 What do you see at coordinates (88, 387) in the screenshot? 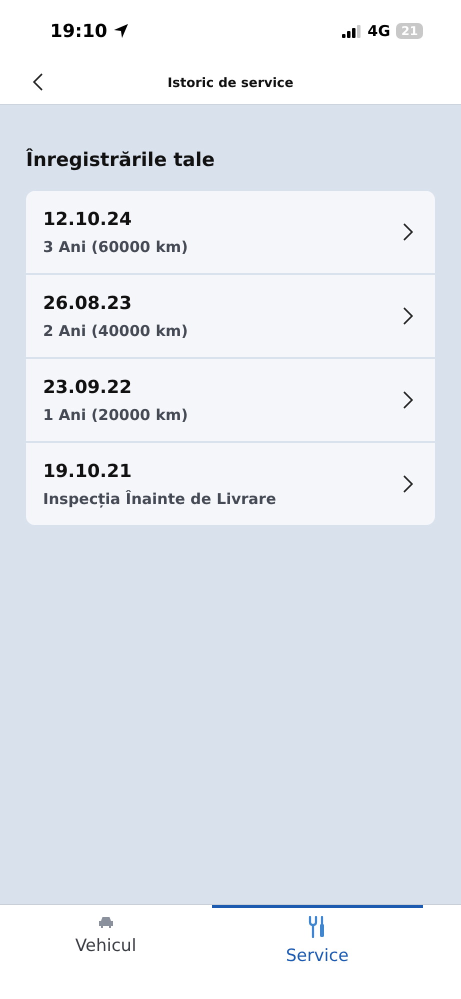
I see `record-date: 23.09.22` at bounding box center [88, 387].